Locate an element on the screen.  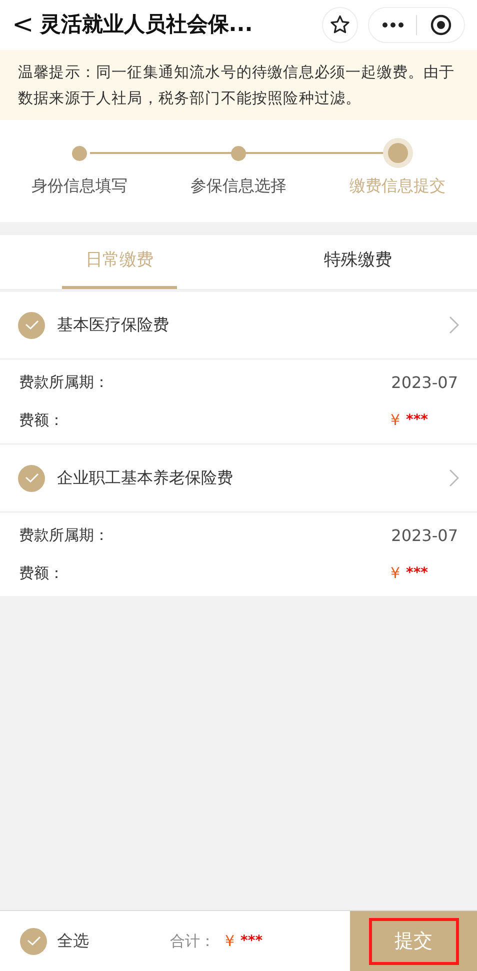
step-label: 缴费信息提交 is located at coordinates (398, 186).